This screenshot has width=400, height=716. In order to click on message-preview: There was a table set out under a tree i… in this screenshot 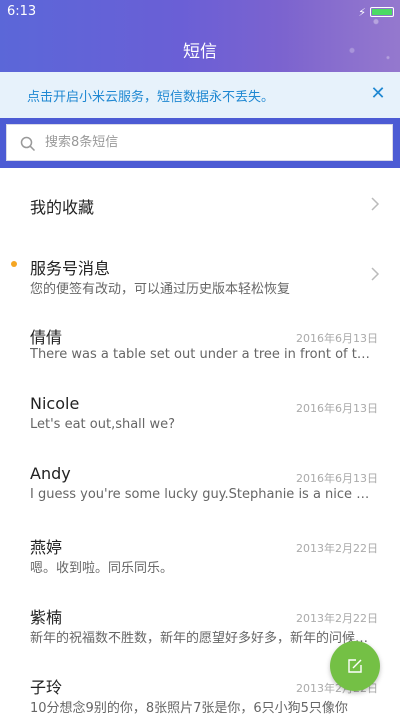, I will do `click(203, 354)`.